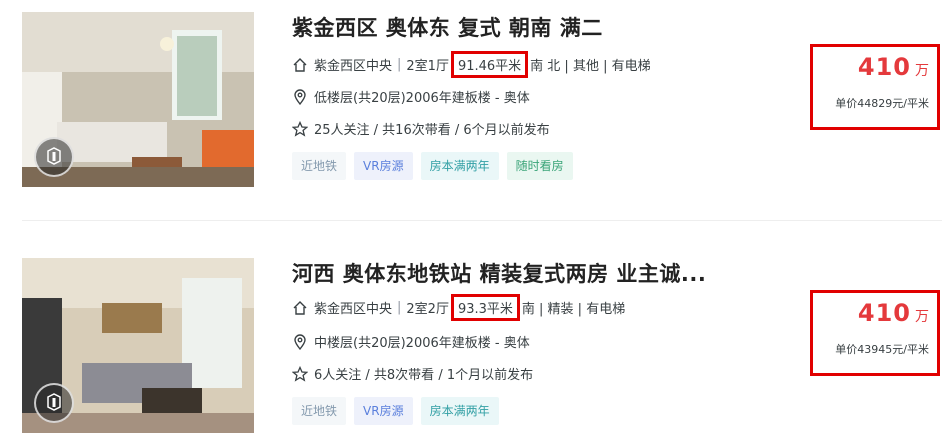 This screenshot has width=951, height=448. Describe the element at coordinates (432, 130) in the screenshot. I see `follow-info-text: 25人关注 / 共16次带看 / 6个月以前发布` at that location.